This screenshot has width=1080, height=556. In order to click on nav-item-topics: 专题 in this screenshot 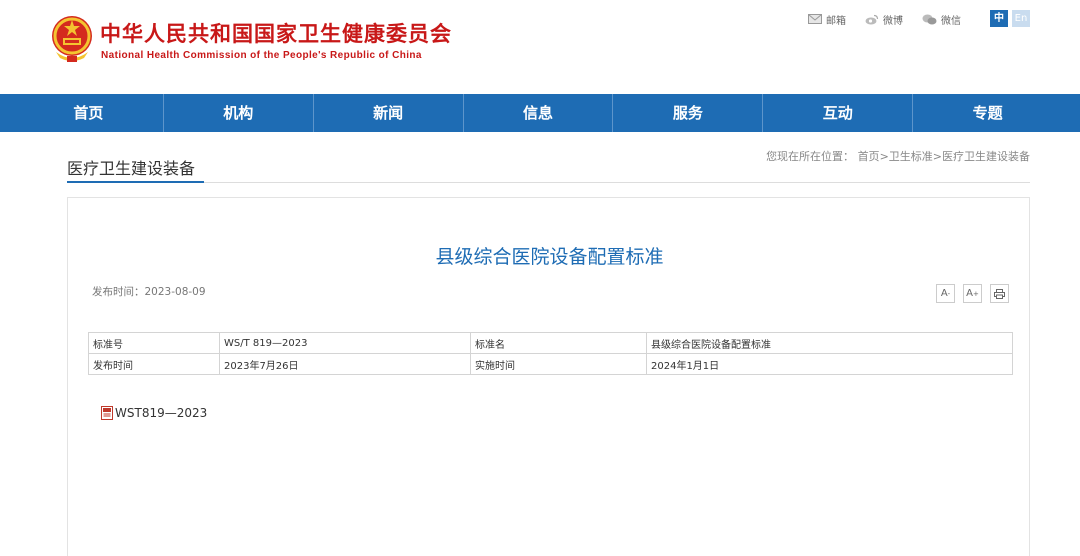, I will do `click(987, 113)`.